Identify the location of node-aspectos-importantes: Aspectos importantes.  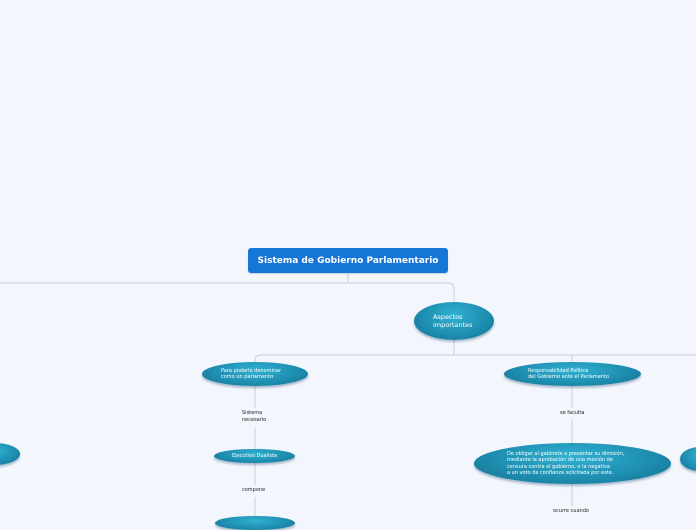
(454, 321).